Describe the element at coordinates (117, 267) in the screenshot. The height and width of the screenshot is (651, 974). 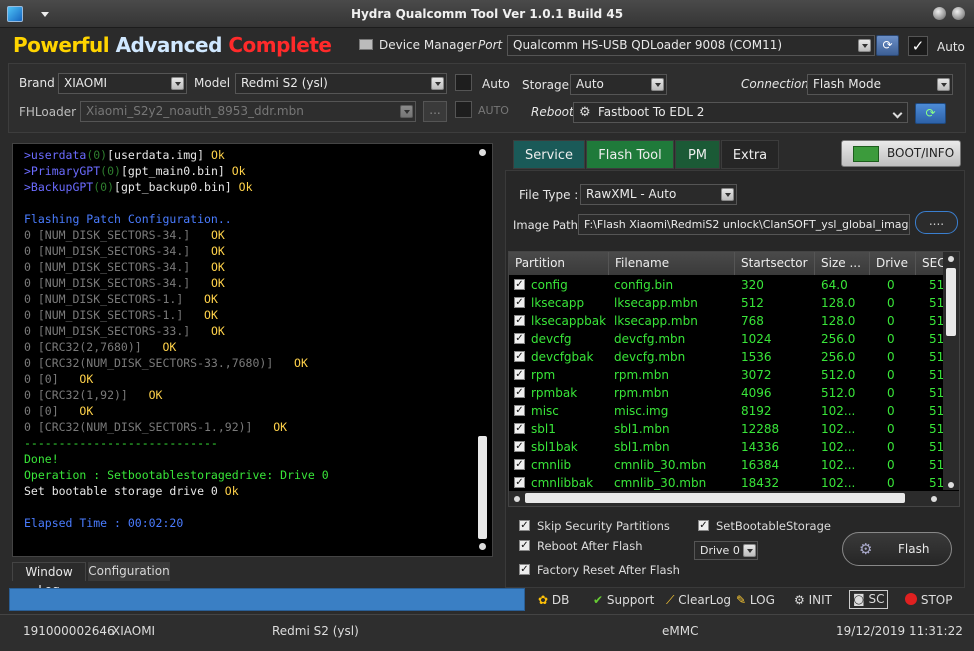
I see `console-segment: 0 [NUM_DISK_SECTORS-34.]` at that location.